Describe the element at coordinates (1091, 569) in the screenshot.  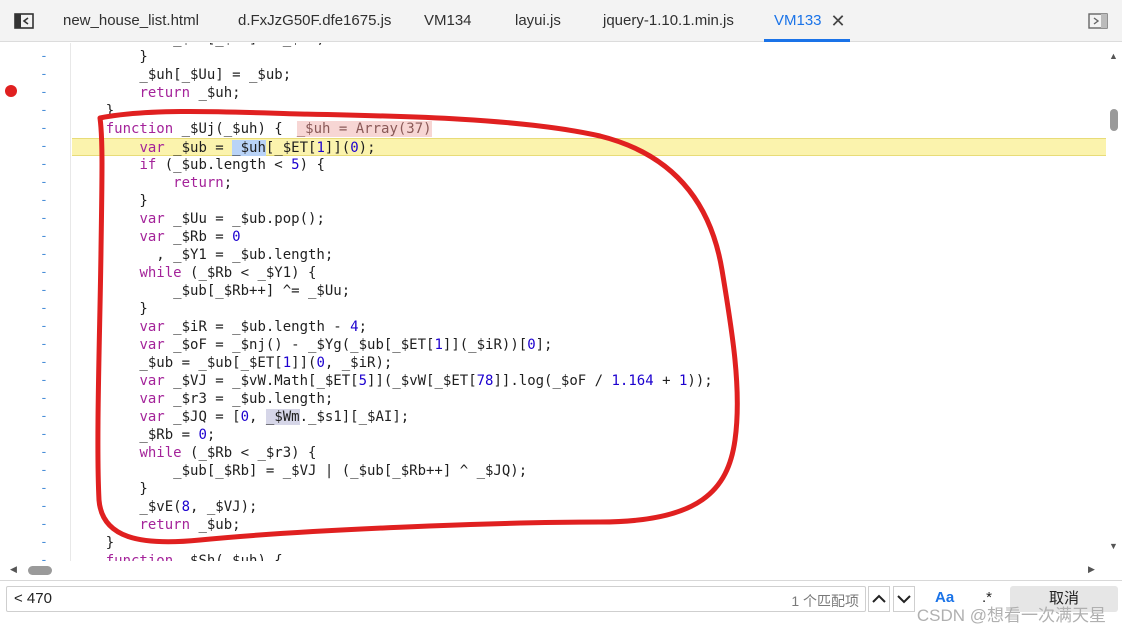
I see `scroll-right-icon: ▶` at that location.